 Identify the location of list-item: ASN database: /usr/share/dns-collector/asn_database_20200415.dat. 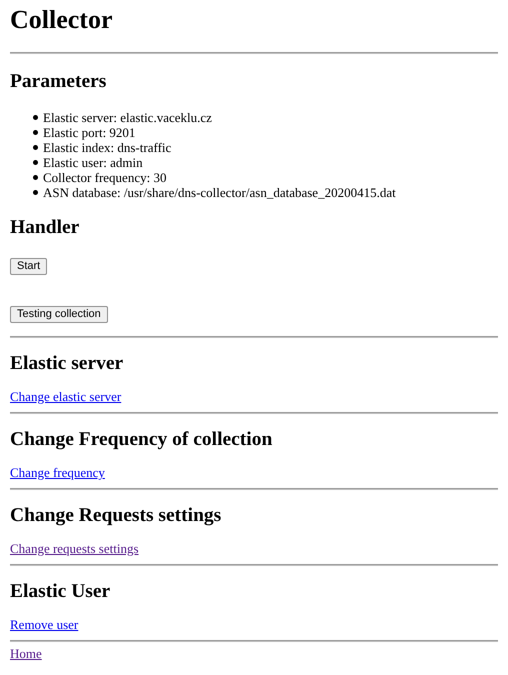
(219, 192).